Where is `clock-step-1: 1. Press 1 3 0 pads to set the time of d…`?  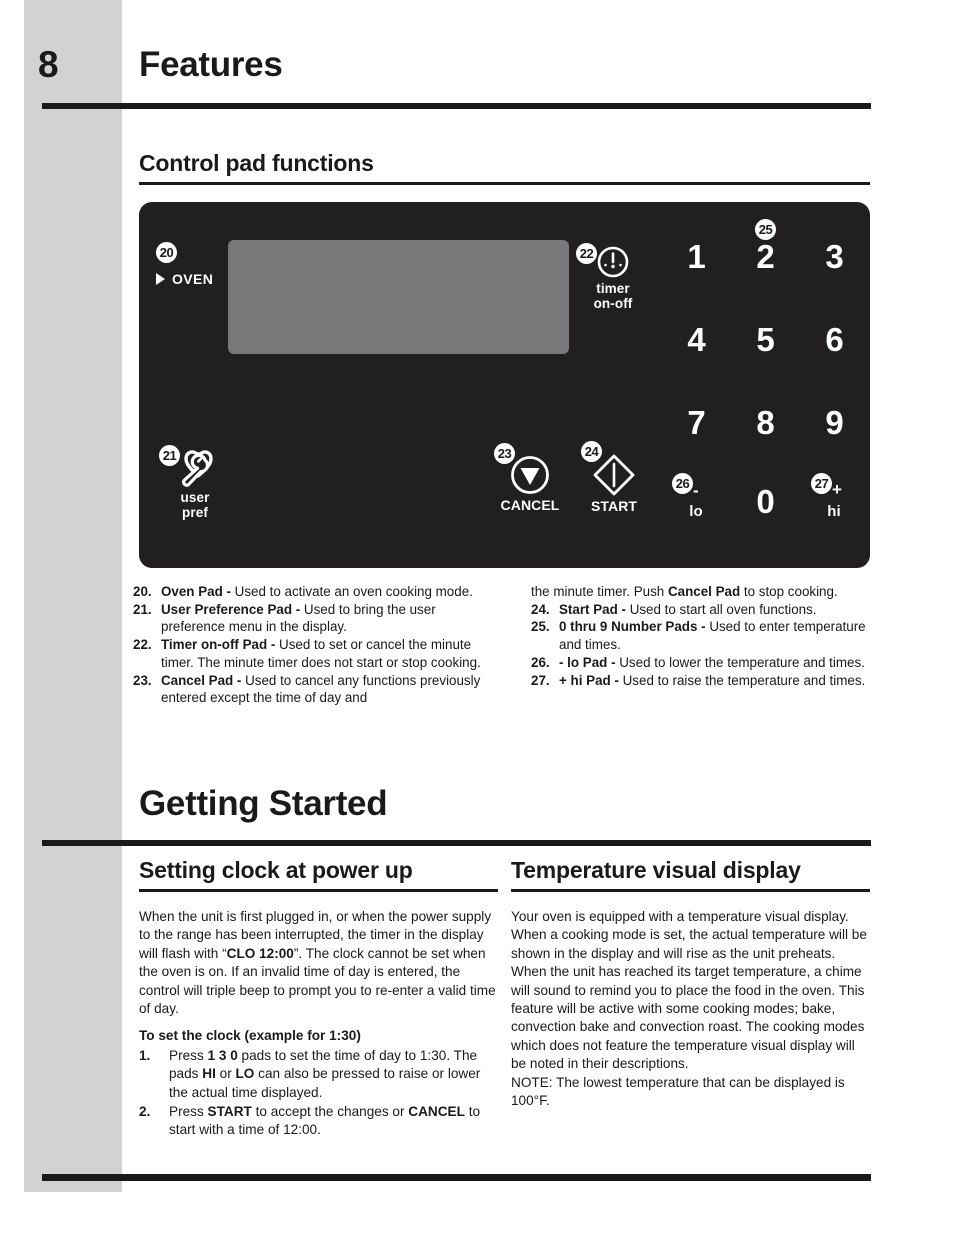 clock-step-1: 1. Press 1 3 0 pads to set the time of d… is located at coordinates (319, 1074).